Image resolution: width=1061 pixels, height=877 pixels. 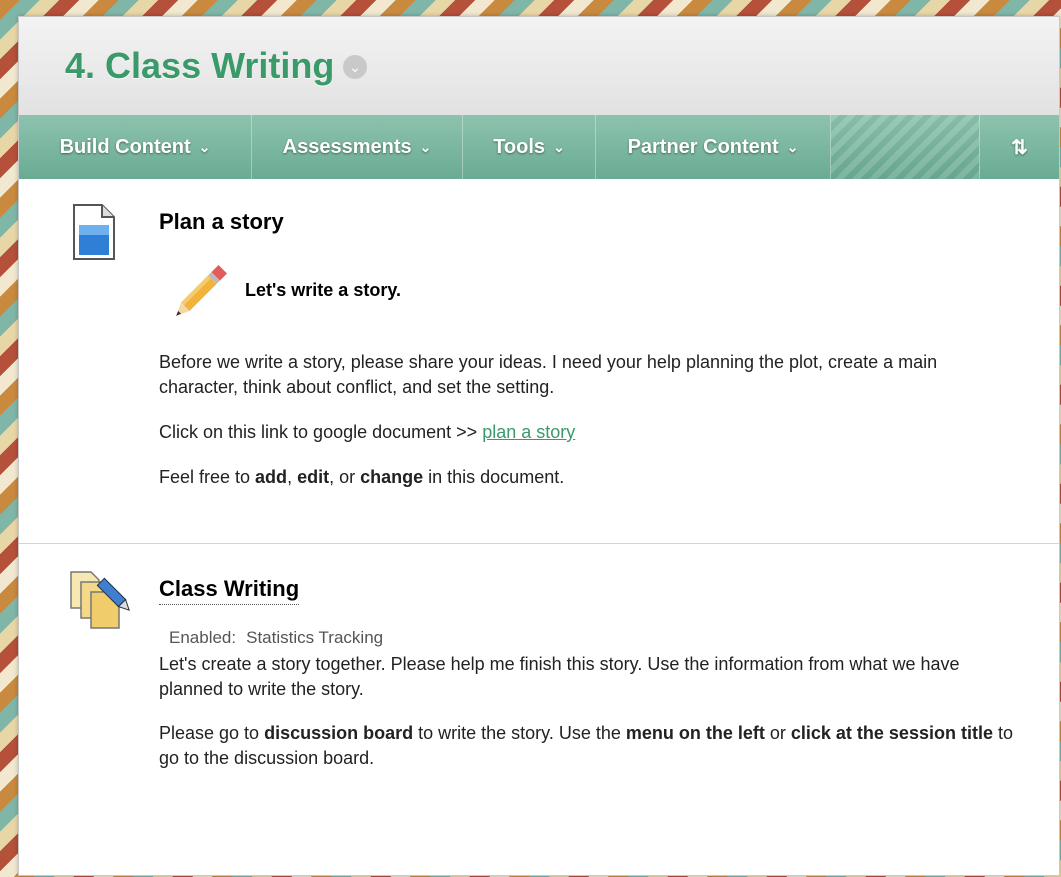 I want to click on enabled-value: Statistics Tracking, so click(x=315, y=637).